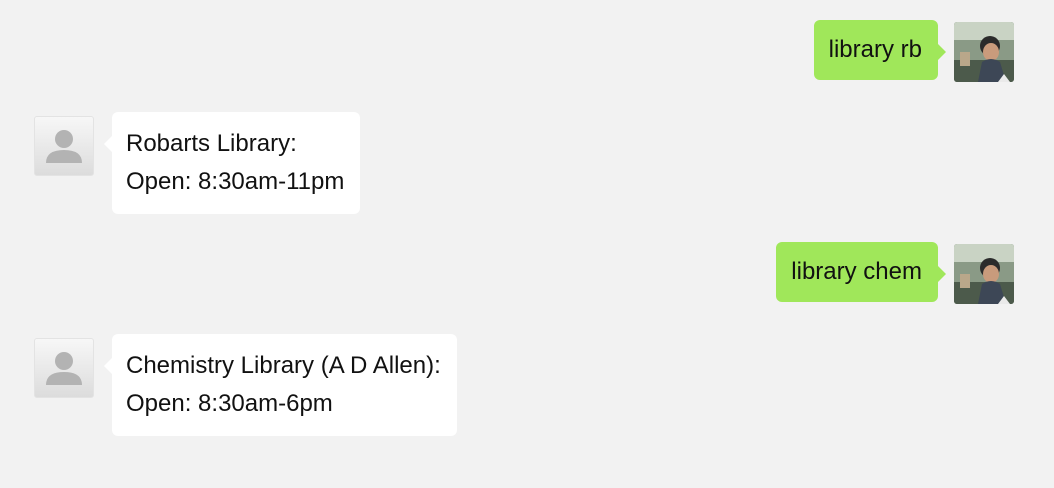 Image resolution: width=1054 pixels, height=488 pixels. I want to click on message-line: Open: 8:30am-11pm, so click(235, 181).